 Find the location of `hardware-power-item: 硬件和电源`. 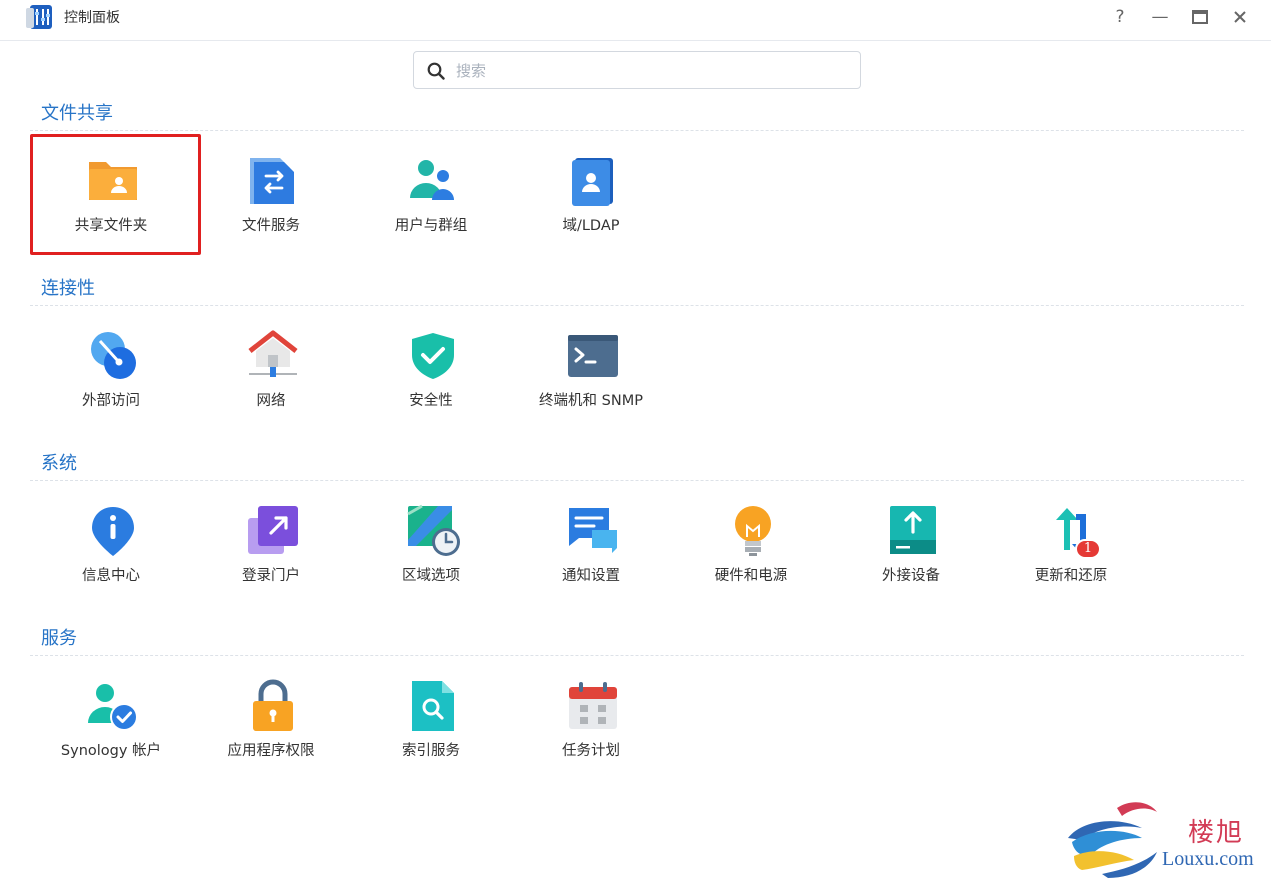

hardware-power-item: 硬件和电源 is located at coordinates (751, 544).